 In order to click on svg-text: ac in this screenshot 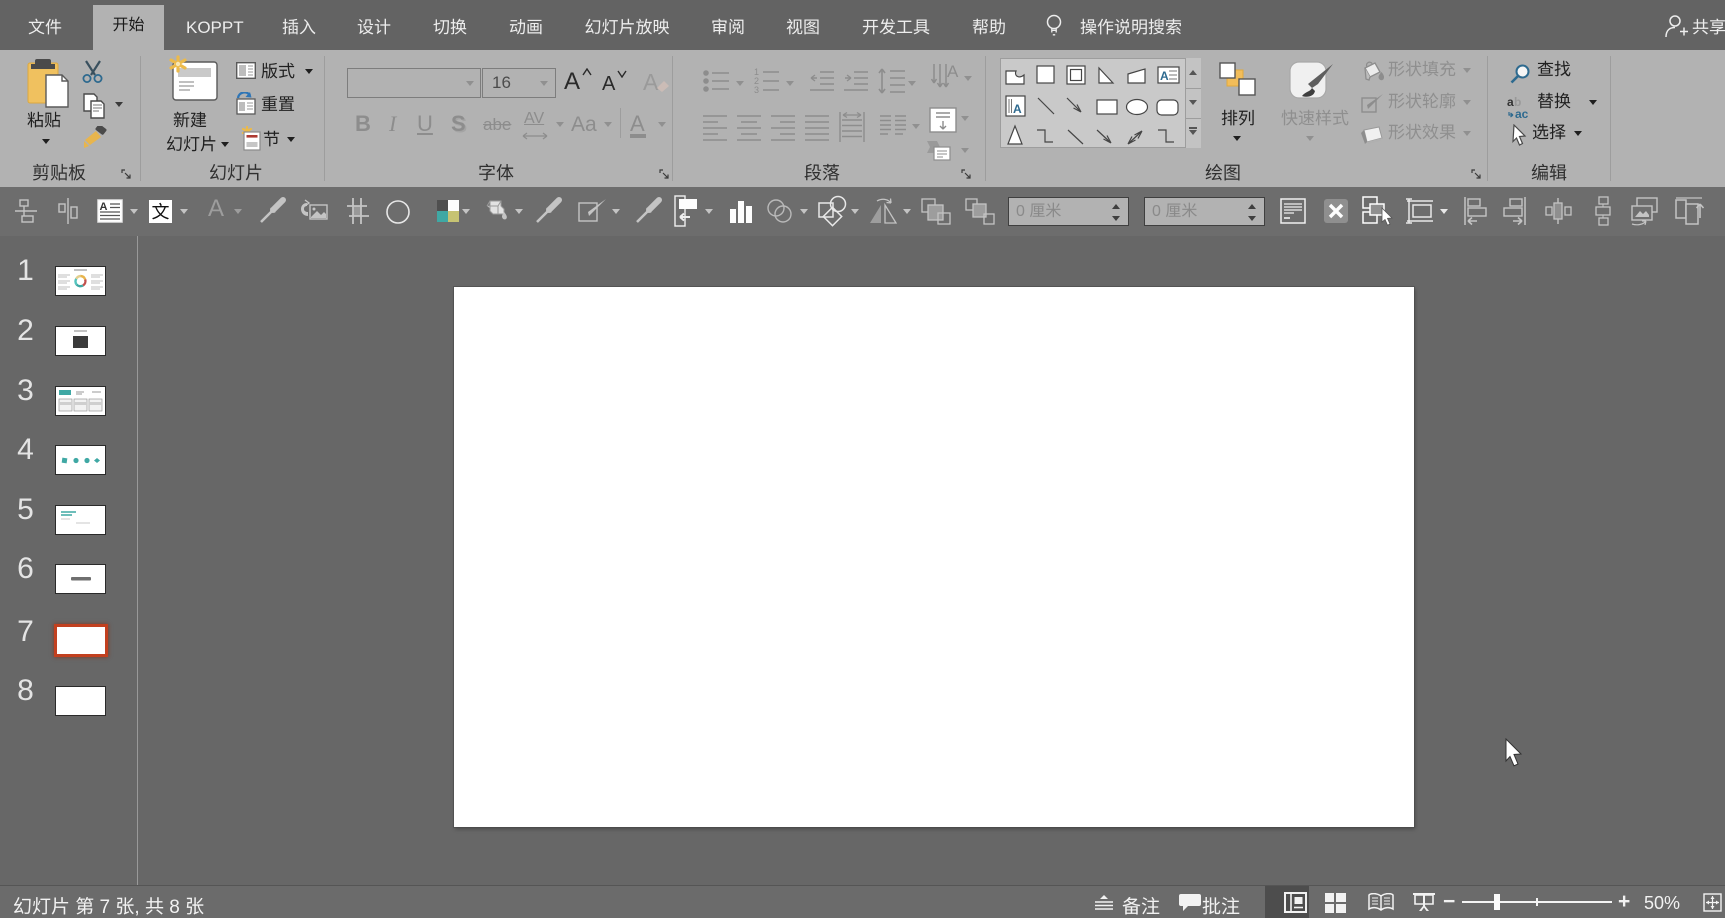, I will do `click(1522, 114)`.